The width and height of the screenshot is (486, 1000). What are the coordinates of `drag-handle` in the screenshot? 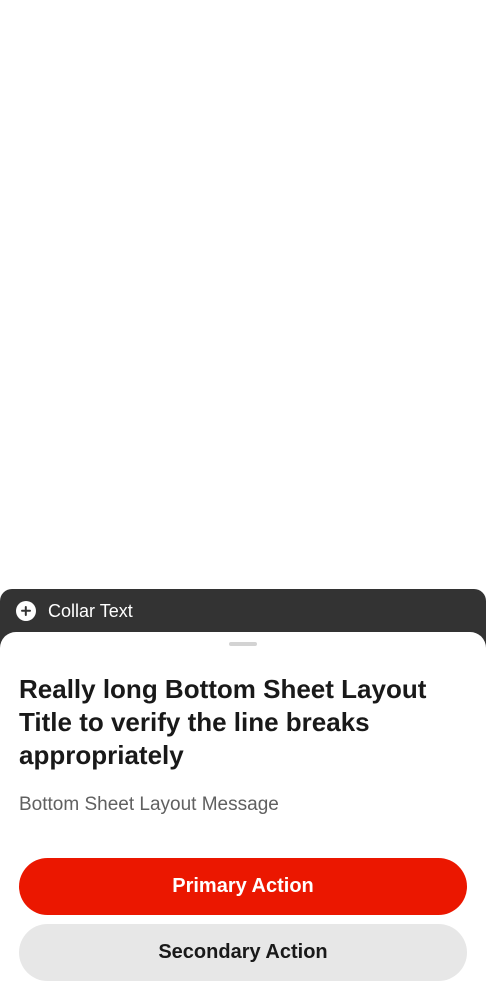 It's located at (243, 644).